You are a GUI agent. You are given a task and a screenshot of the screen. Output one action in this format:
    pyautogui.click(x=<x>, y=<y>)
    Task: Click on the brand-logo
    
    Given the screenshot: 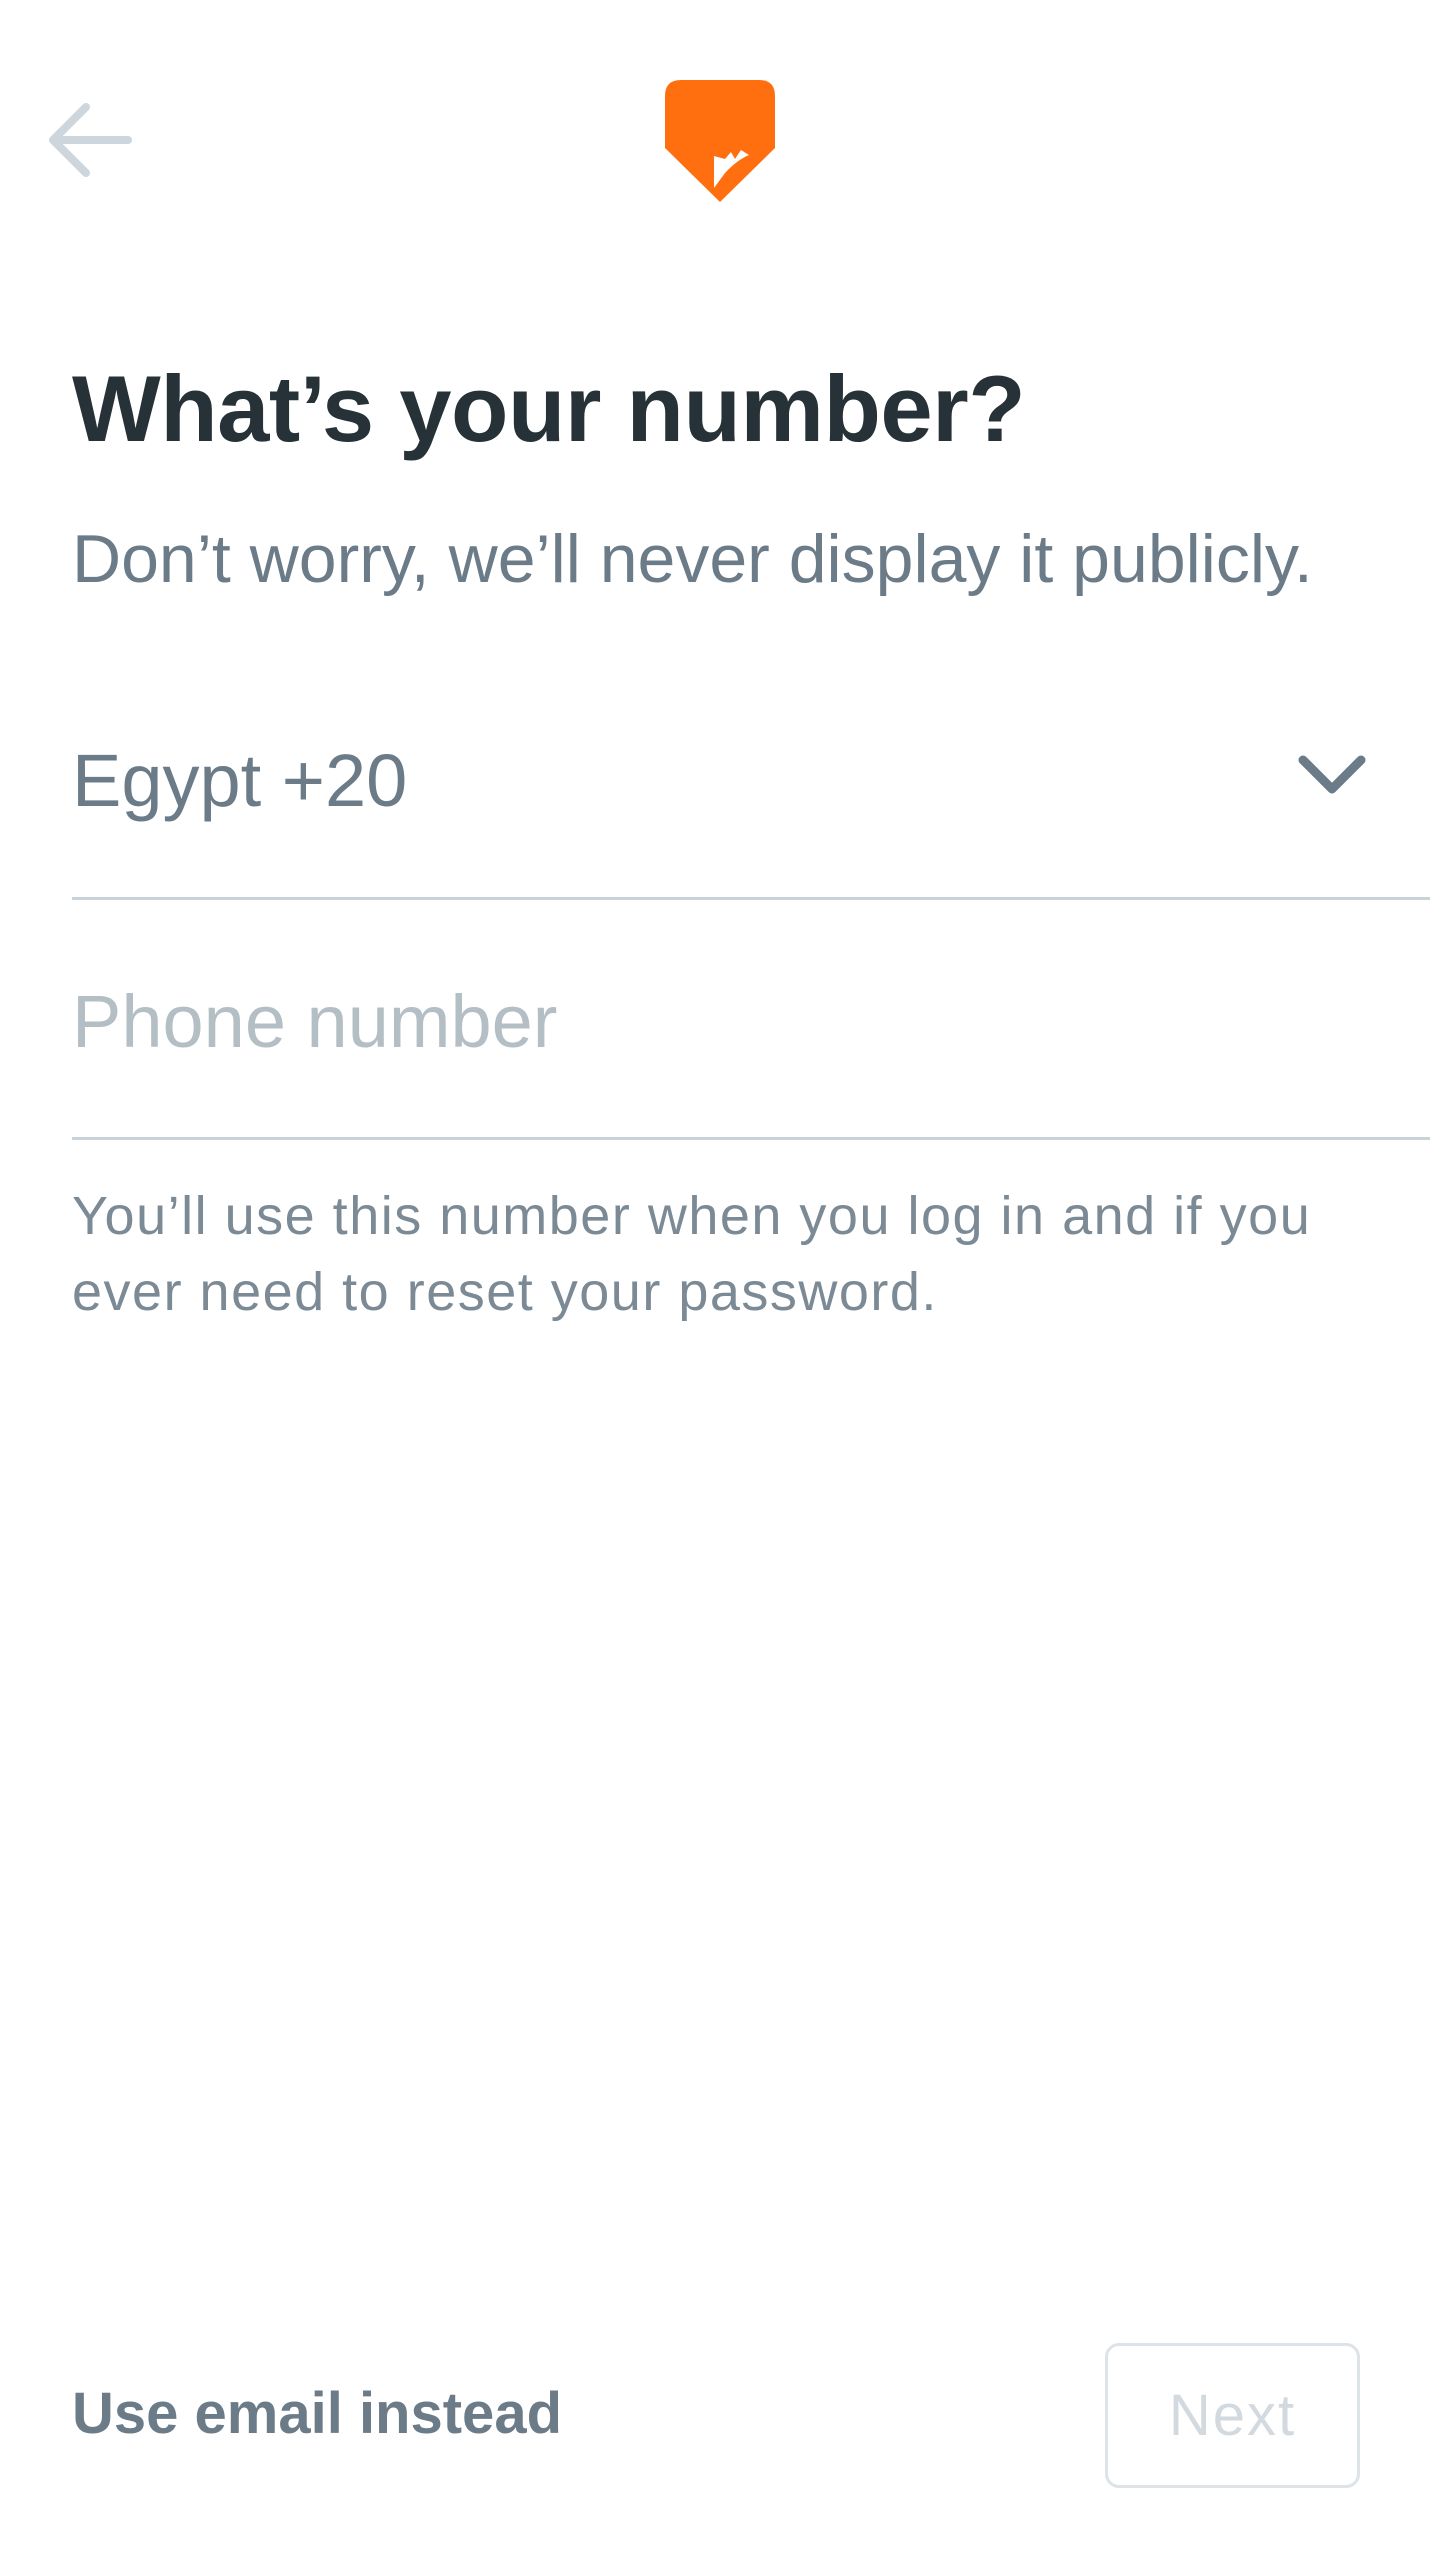 What is the action you would take?
    pyautogui.click(x=720, y=141)
    